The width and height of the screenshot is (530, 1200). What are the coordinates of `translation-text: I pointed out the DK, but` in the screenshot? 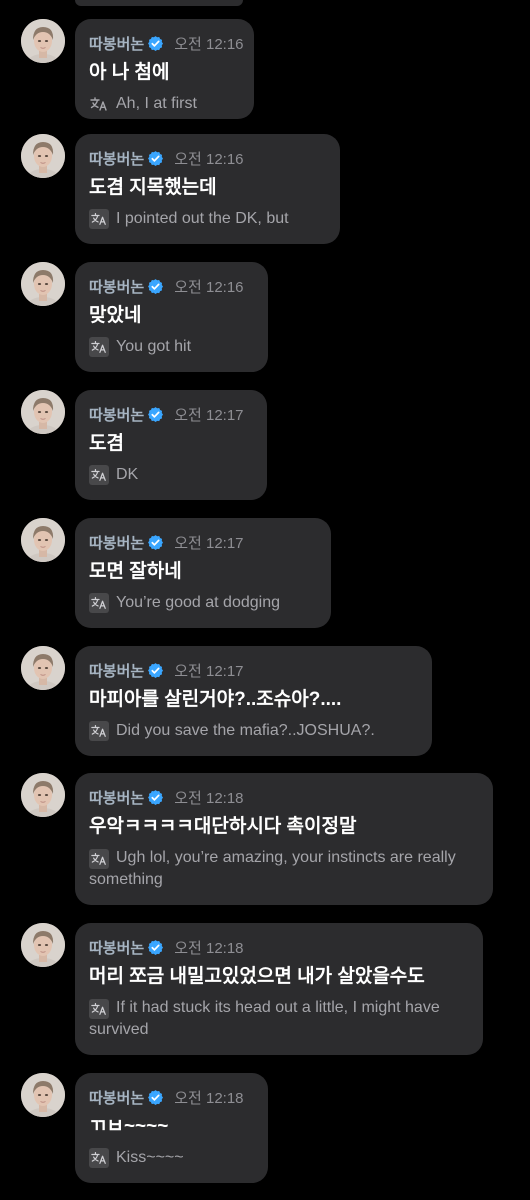 It's located at (202, 218).